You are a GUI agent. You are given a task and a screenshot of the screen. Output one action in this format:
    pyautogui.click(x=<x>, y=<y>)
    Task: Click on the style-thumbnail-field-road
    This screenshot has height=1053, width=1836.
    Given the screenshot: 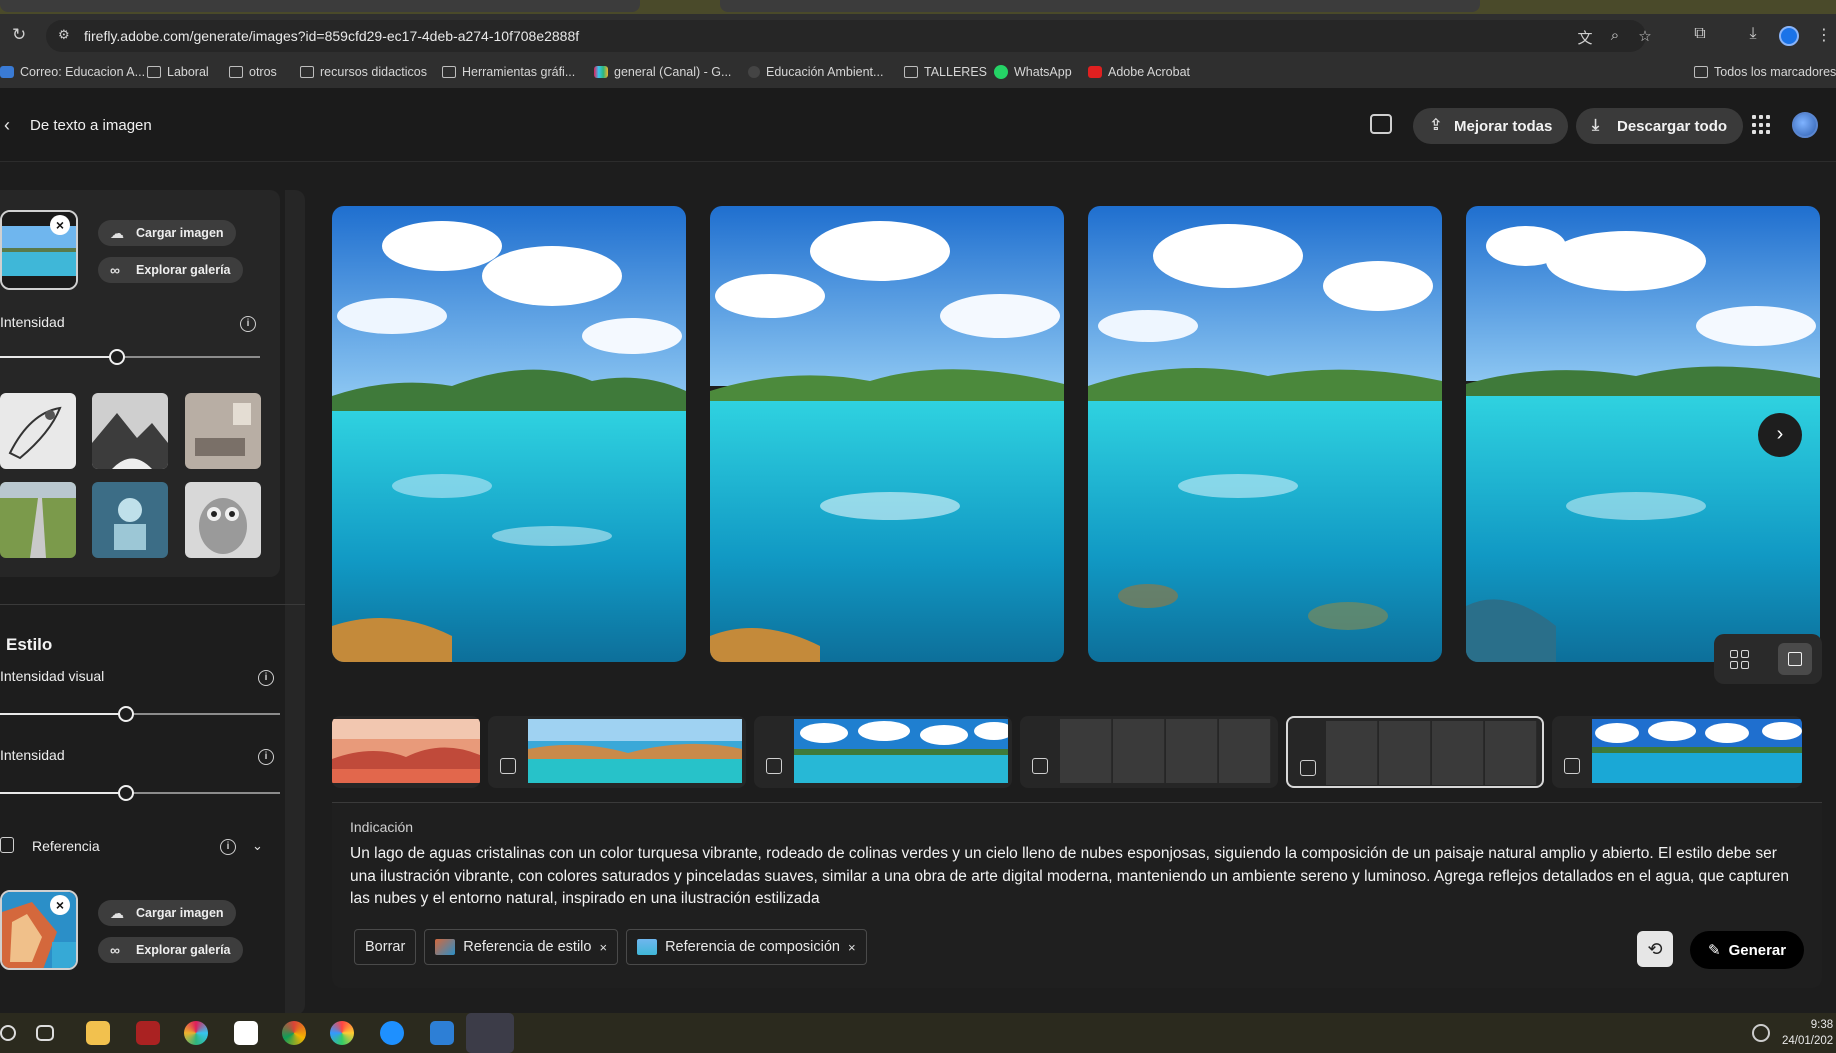 What is the action you would take?
    pyautogui.click(x=38, y=520)
    